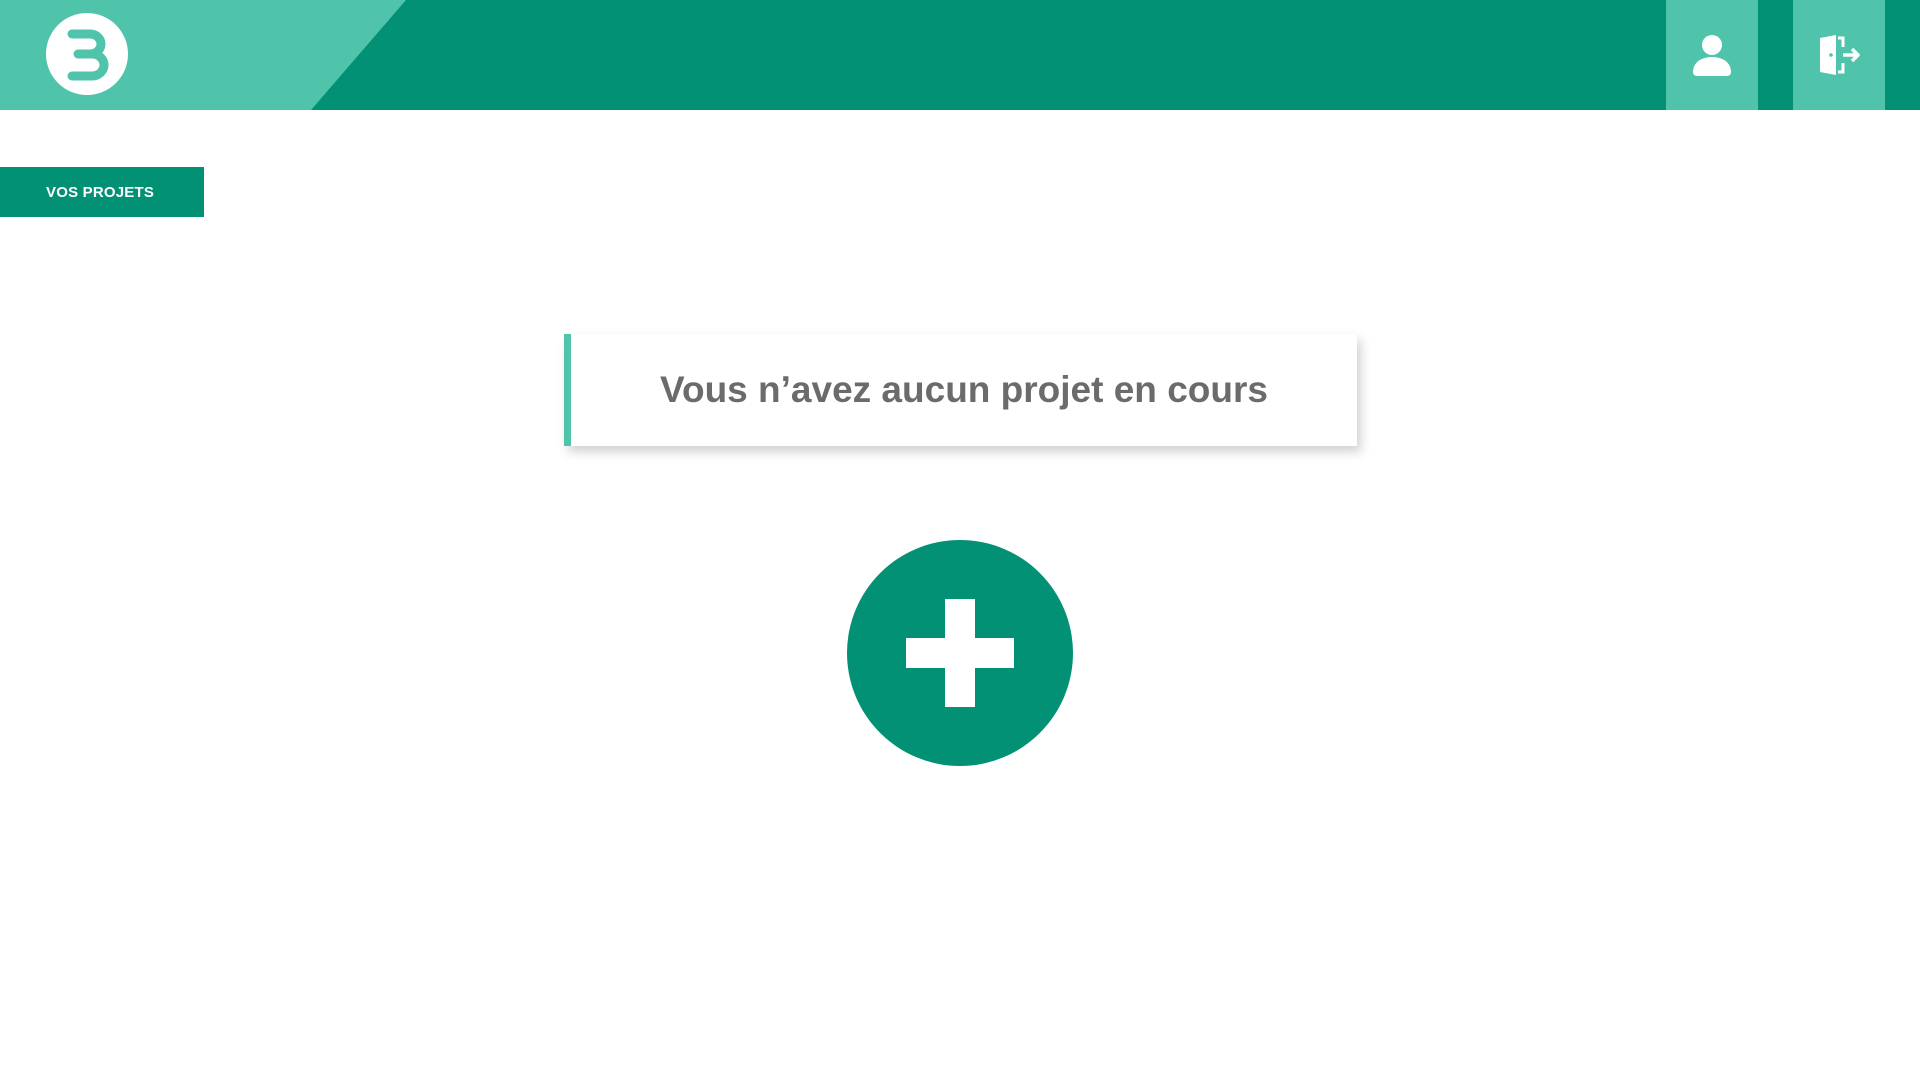 The width and height of the screenshot is (1920, 1080). I want to click on user-icon, so click(1712, 55).